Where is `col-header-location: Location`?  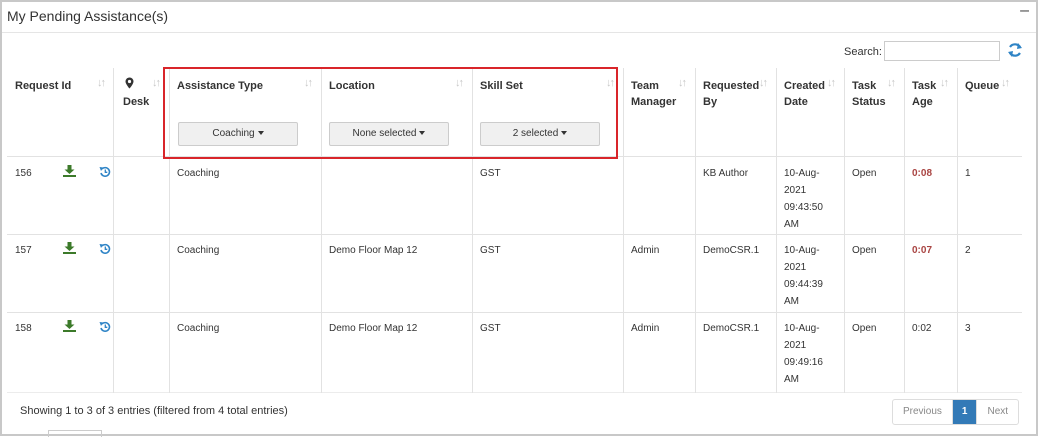
col-header-location: Location is located at coordinates (352, 86).